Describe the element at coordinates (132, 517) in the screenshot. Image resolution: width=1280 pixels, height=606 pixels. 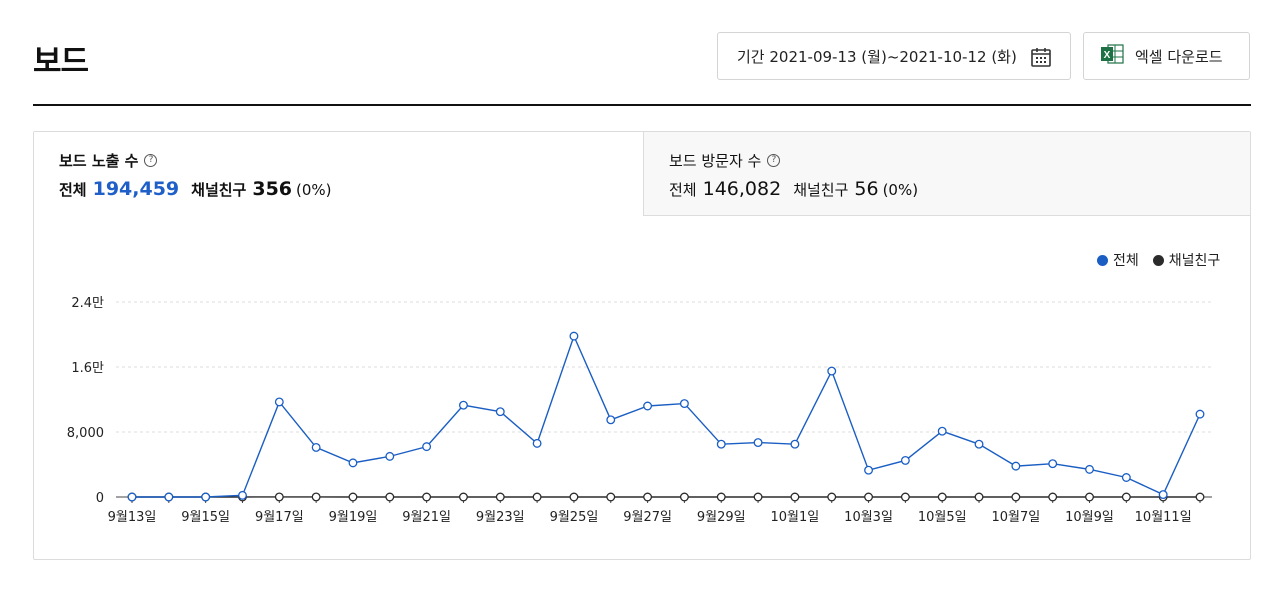
I see `x-tick-label: 9월13일` at that location.